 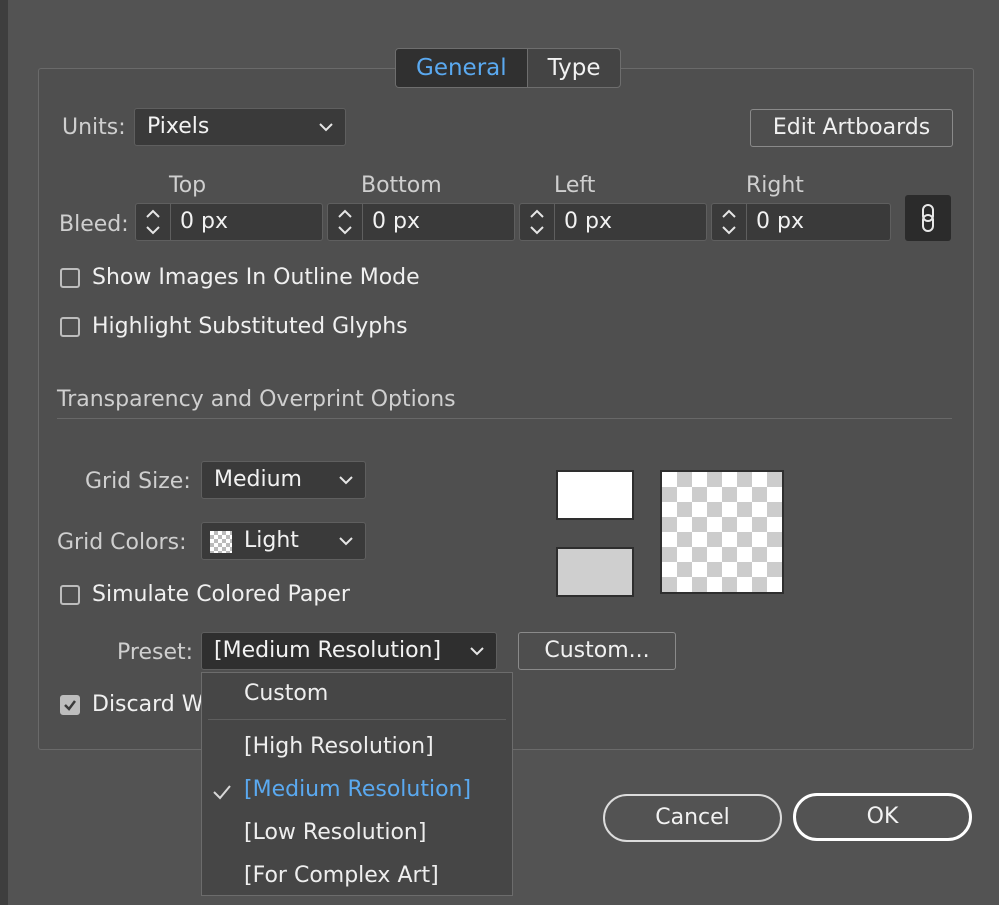 What do you see at coordinates (148, 704) in the screenshot?
I see `discard-label: Discard W` at bounding box center [148, 704].